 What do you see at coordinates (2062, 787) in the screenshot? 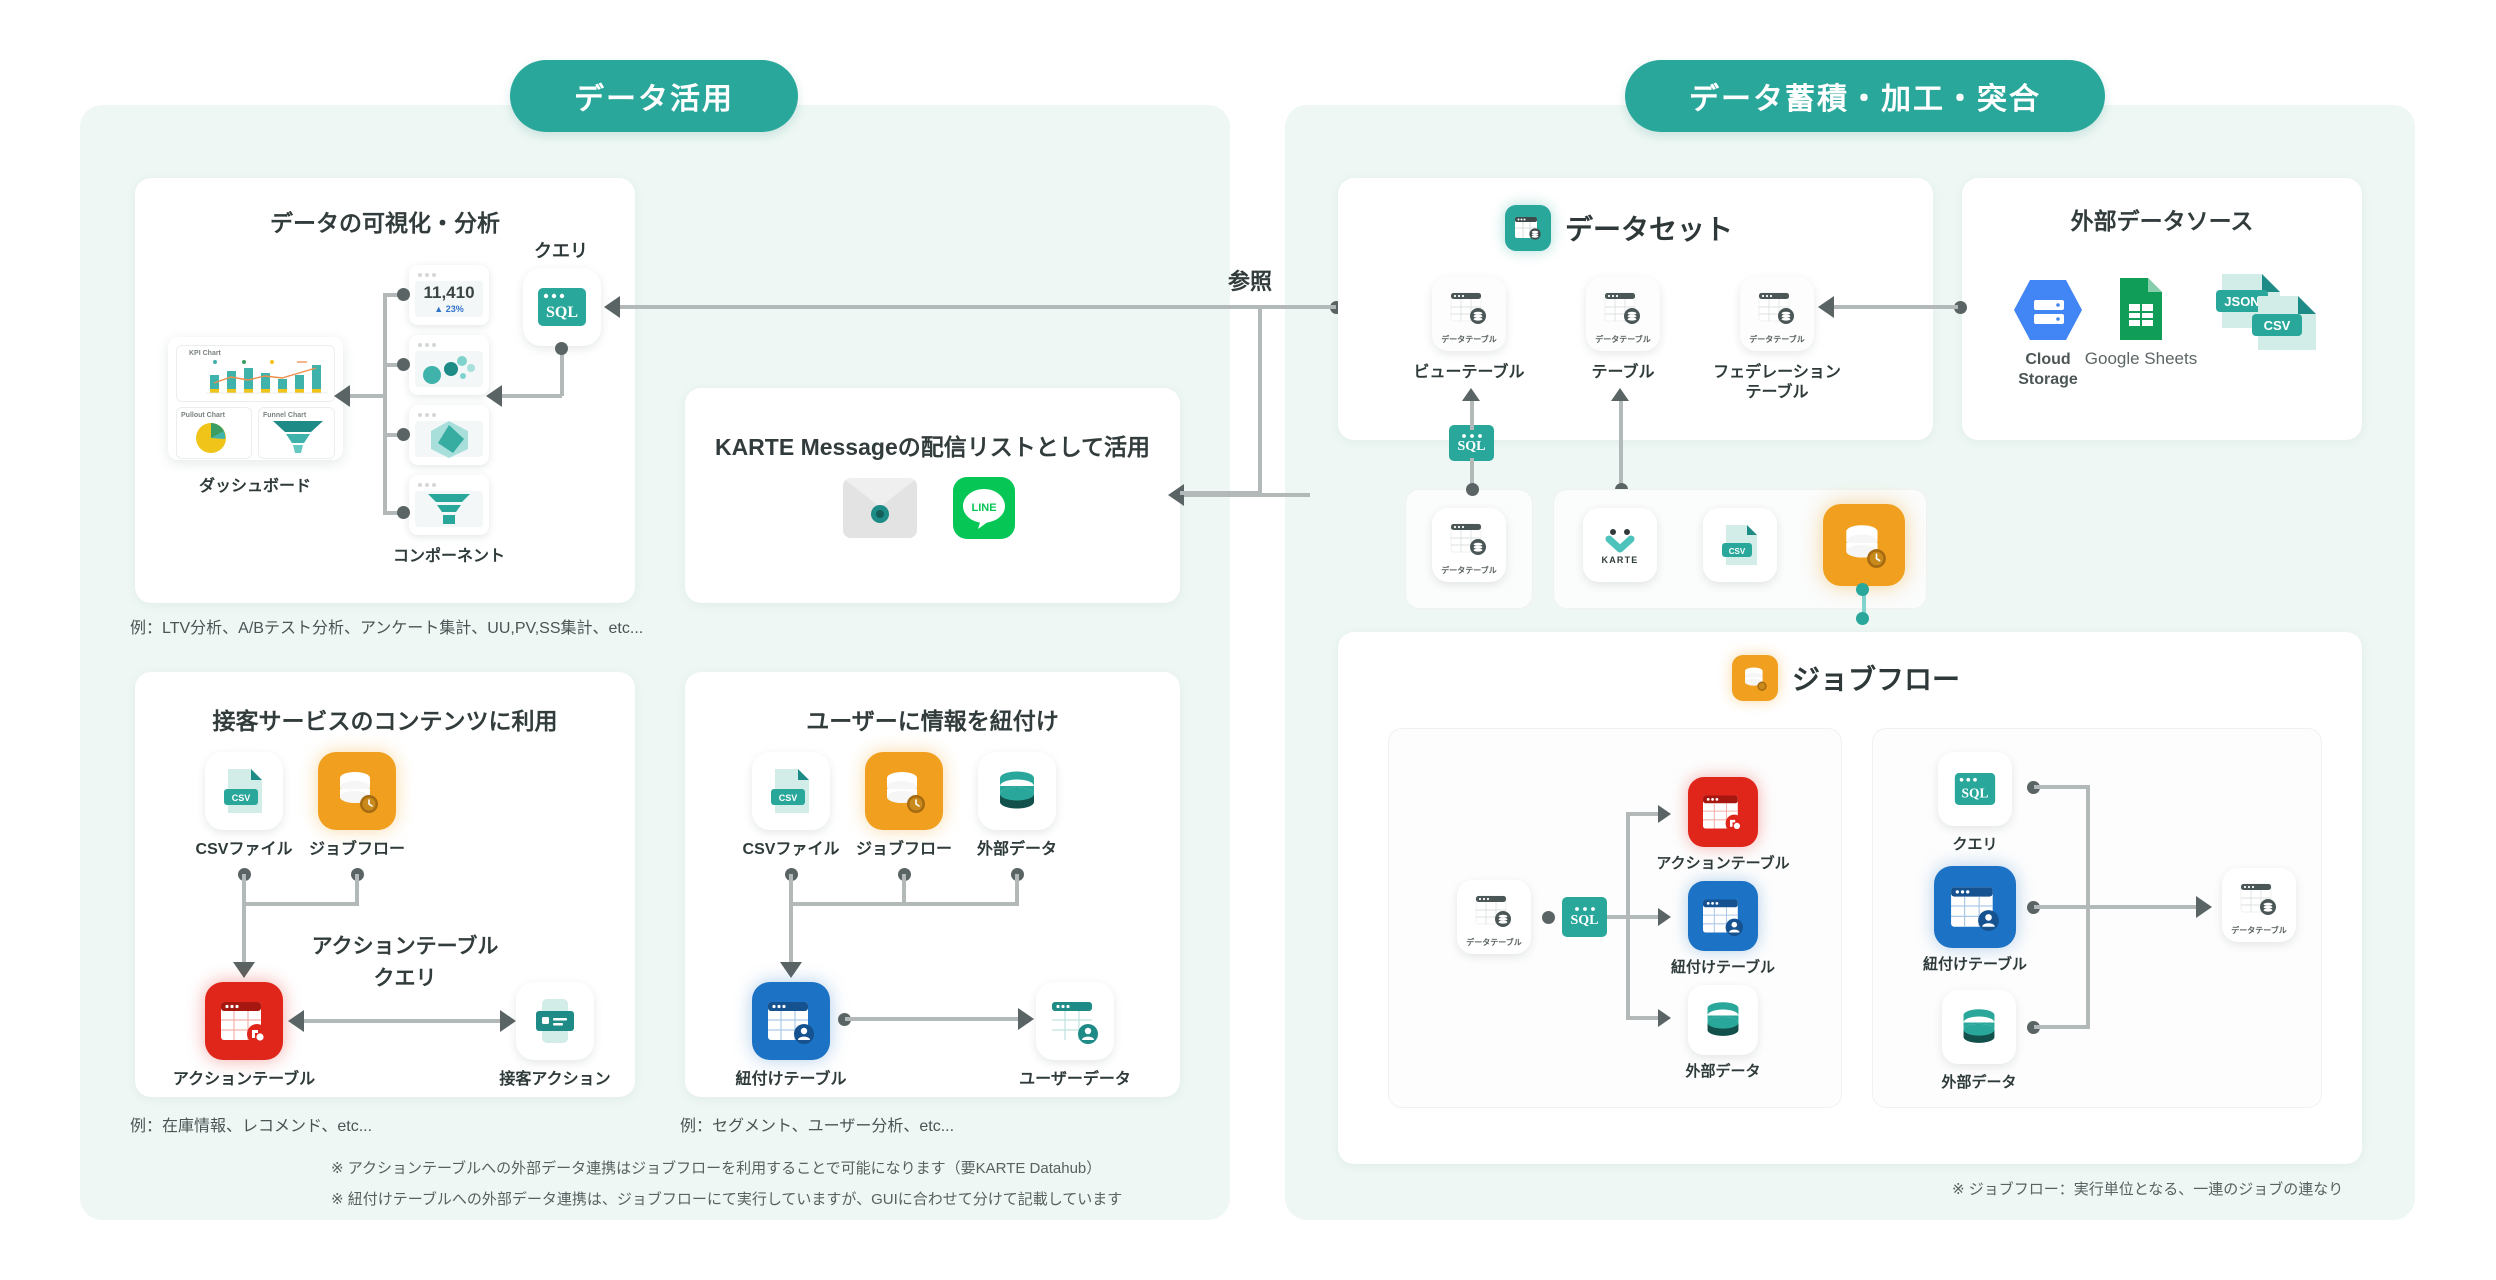
I see `jf2-query-hline` at bounding box center [2062, 787].